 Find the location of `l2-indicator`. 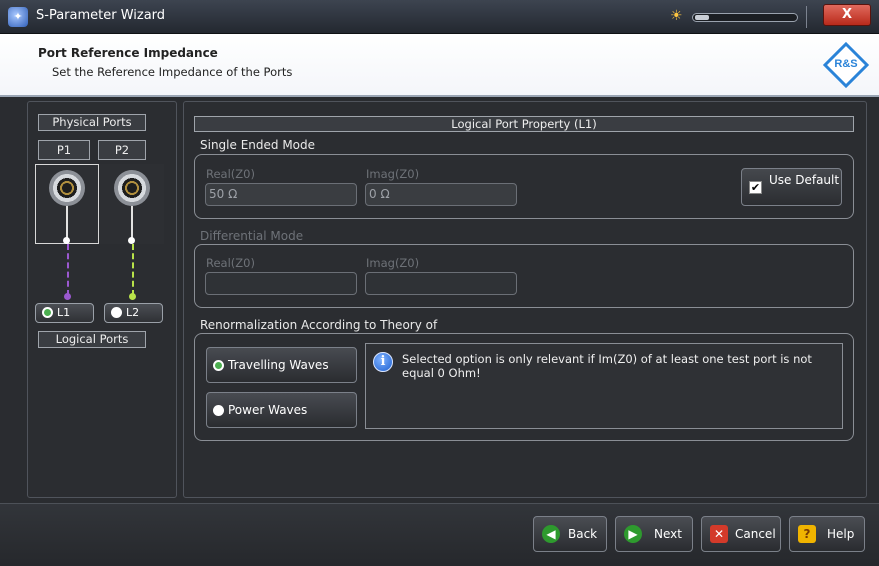

l2-indicator is located at coordinates (116, 312).